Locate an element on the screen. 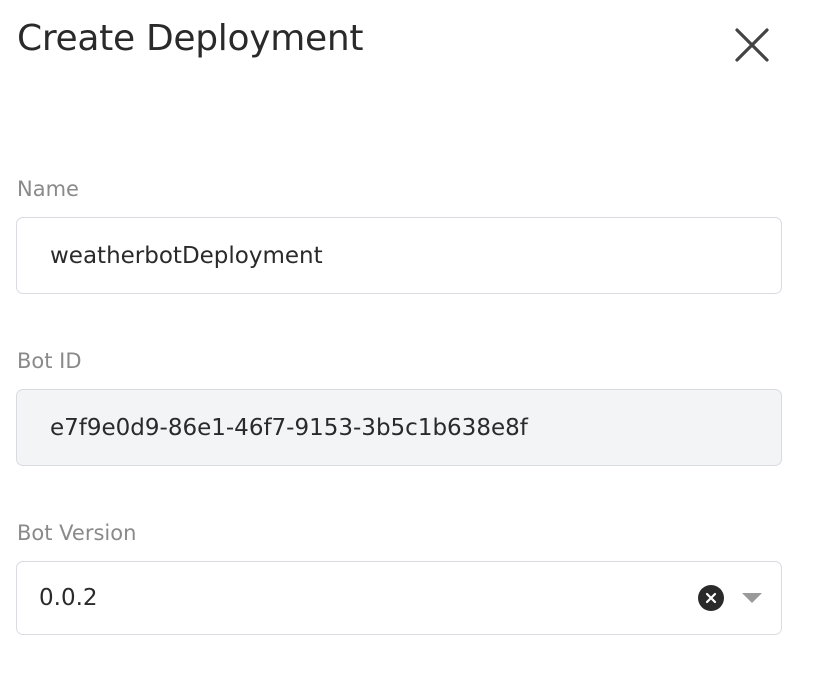 The image size is (822, 678). bot-version-selected-value: 0.0.2 is located at coordinates (68, 598).